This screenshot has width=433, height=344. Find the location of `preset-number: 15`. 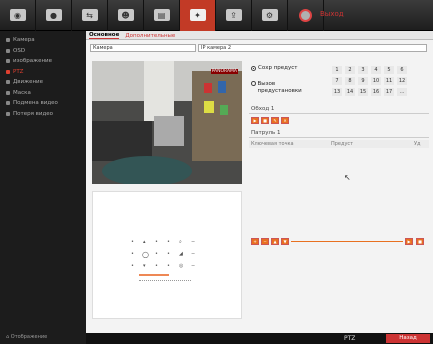

preset-number: 15 is located at coordinates (363, 92).